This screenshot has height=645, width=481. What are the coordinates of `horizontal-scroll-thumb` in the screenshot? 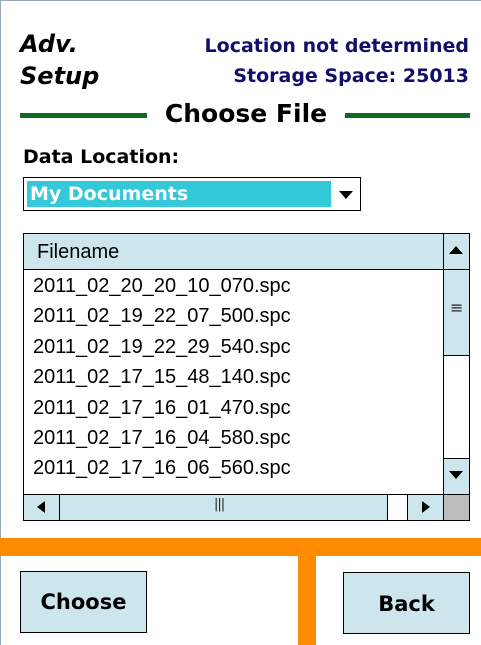 It's located at (224, 507).